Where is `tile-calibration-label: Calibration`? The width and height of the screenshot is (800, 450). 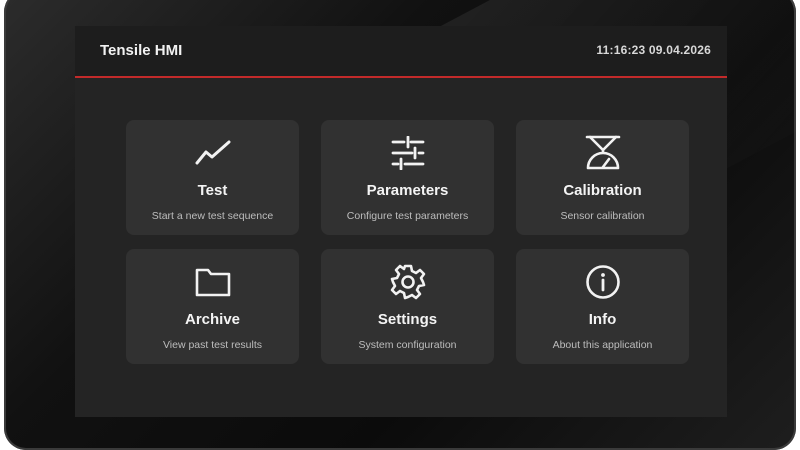 tile-calibration-label: Calibration is located at coordinates (602, 190).